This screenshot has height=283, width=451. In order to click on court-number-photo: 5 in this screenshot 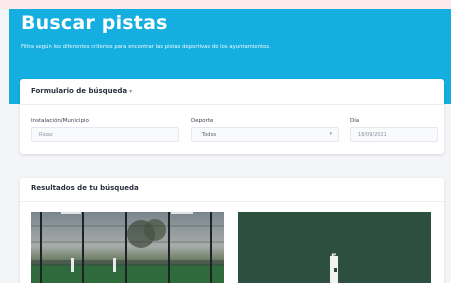, I will do `click(334, 247)`.